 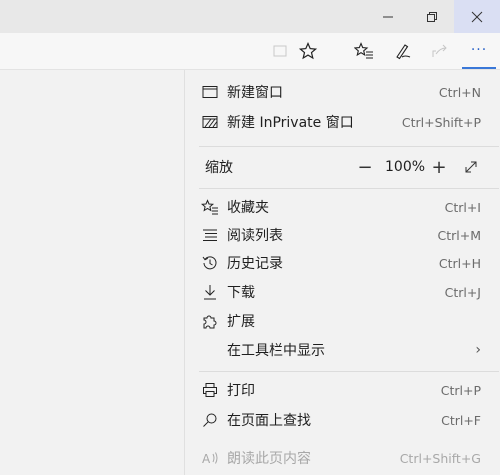 I want to click on history-icon, so click(x=210, y=263).